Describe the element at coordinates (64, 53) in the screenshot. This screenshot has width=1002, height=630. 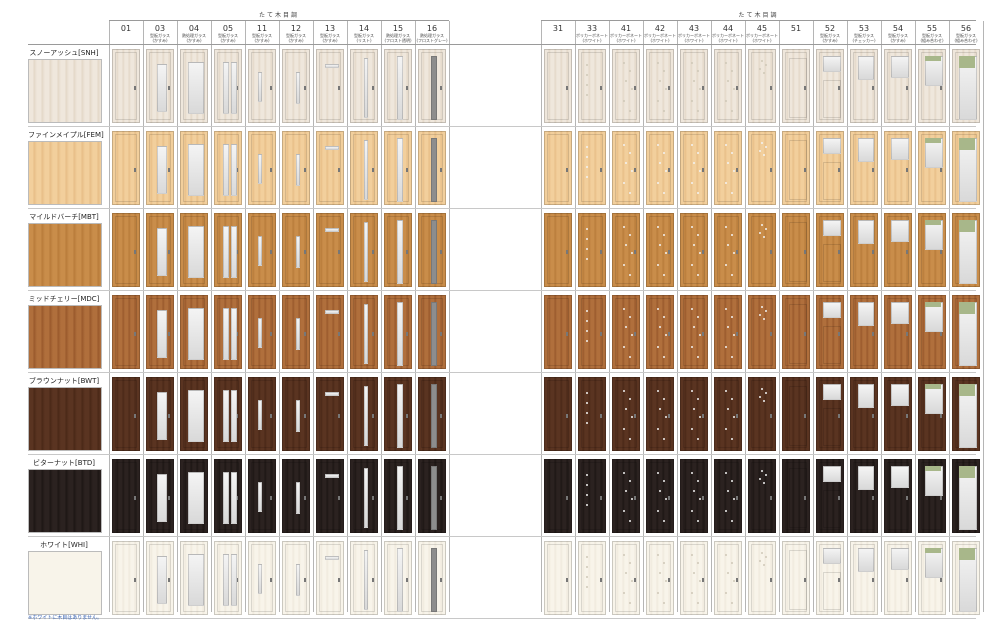
I see `finish-name: スノーアッシュ[SNH]` at that location.